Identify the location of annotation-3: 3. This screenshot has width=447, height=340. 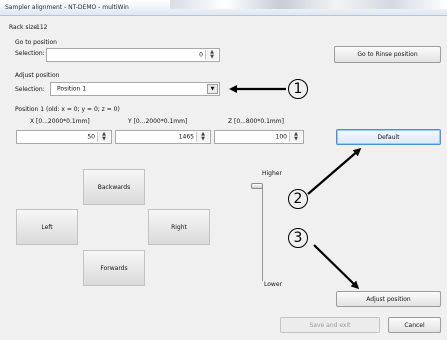
(298, 238).